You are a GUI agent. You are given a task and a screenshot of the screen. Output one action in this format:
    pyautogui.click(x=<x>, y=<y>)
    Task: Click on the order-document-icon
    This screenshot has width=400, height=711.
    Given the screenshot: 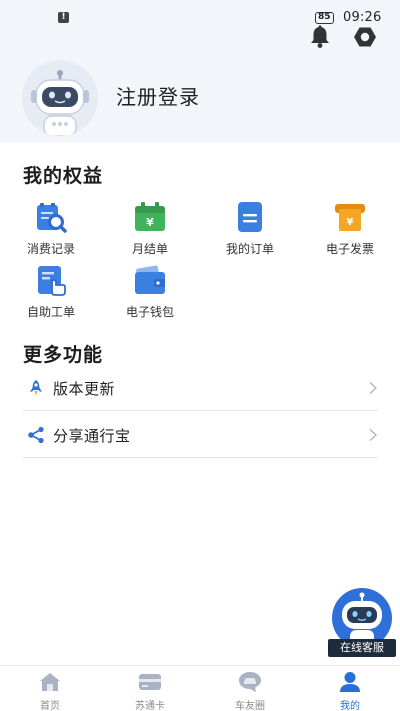 What is the action you would take?
    pyautogui.click(x=250, y=217)
    